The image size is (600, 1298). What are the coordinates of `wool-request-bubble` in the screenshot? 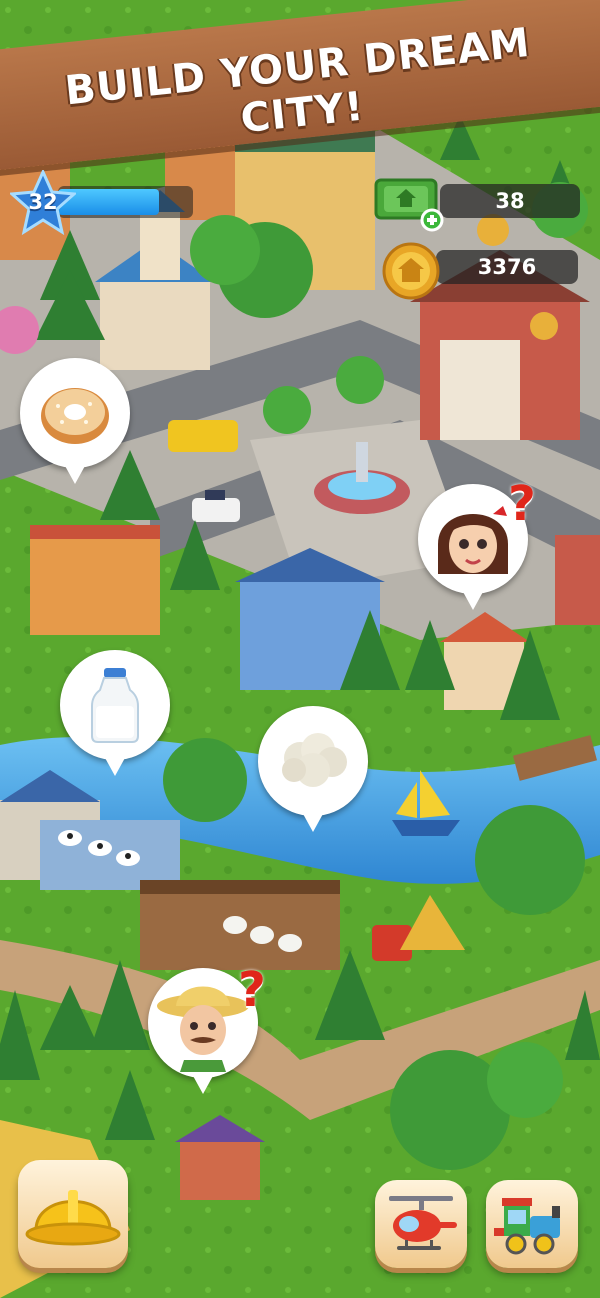 It's located at (313, 769).